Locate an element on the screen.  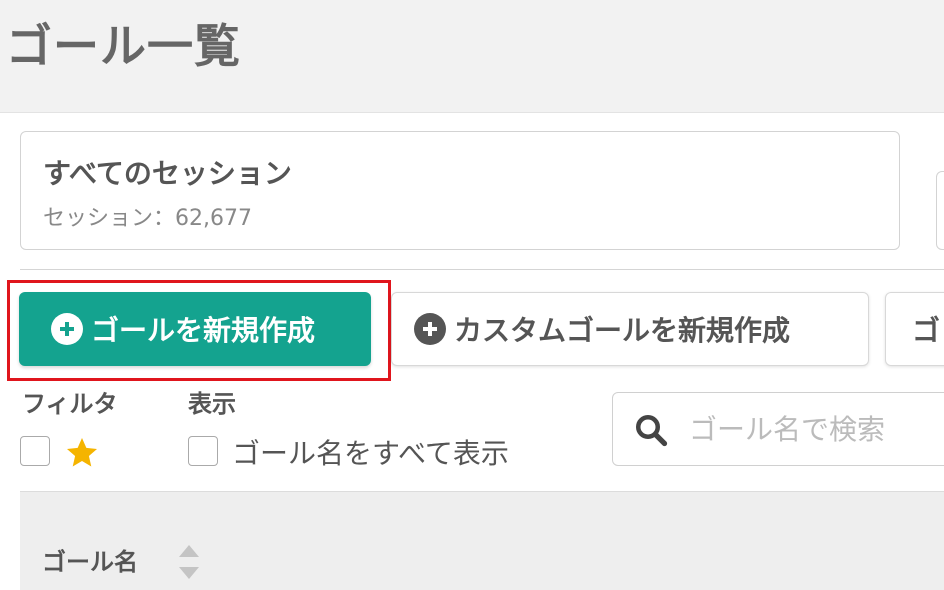
goal-action-button: ゴ is located at coordinates (914, 329).